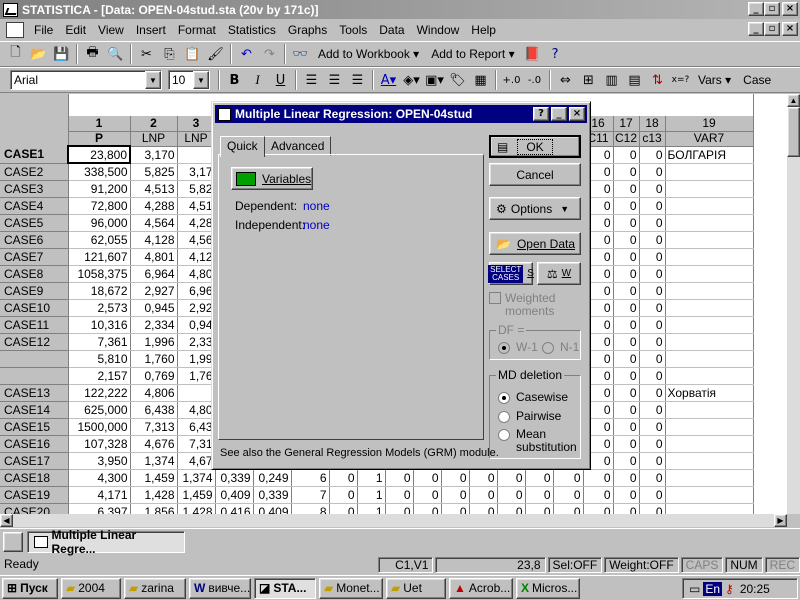  Describe the element at coordinates (793, 100) in the screenshot. I see `scroll-up-icon: ▲` at that location.